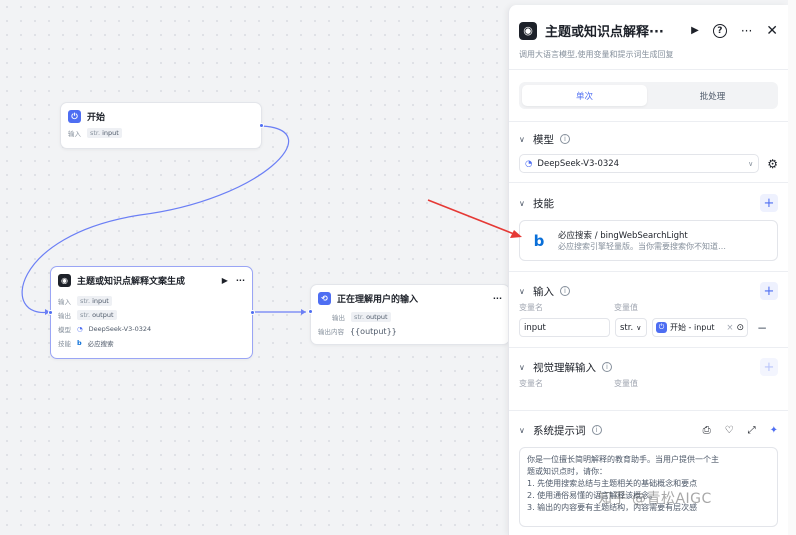 This screenshot has height=535, width=796. What do you see at coordinates (539, 240) in the screenshot?
I see `bing-icon: b` at bounding box center [539, 240].